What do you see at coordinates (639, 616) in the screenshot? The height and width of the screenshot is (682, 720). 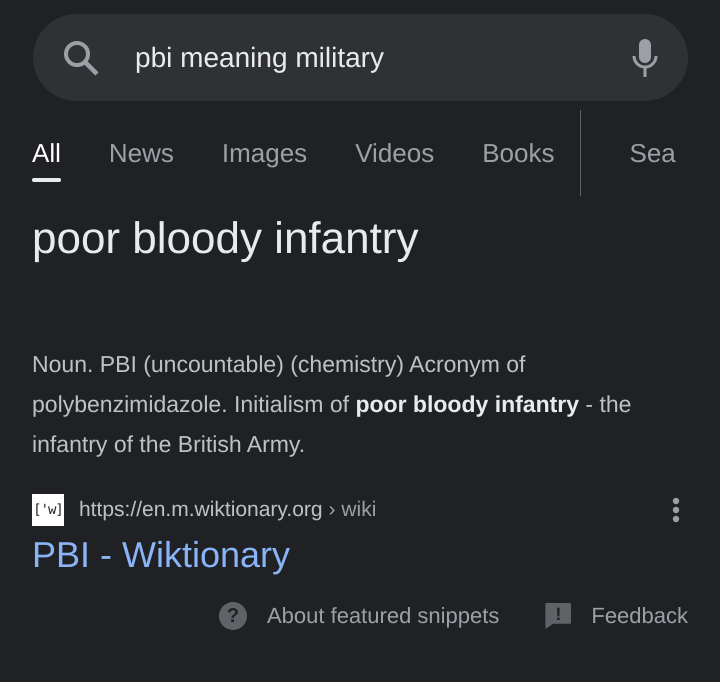 I see `feedback-link: Feedback` at bounding box center [639, 616].